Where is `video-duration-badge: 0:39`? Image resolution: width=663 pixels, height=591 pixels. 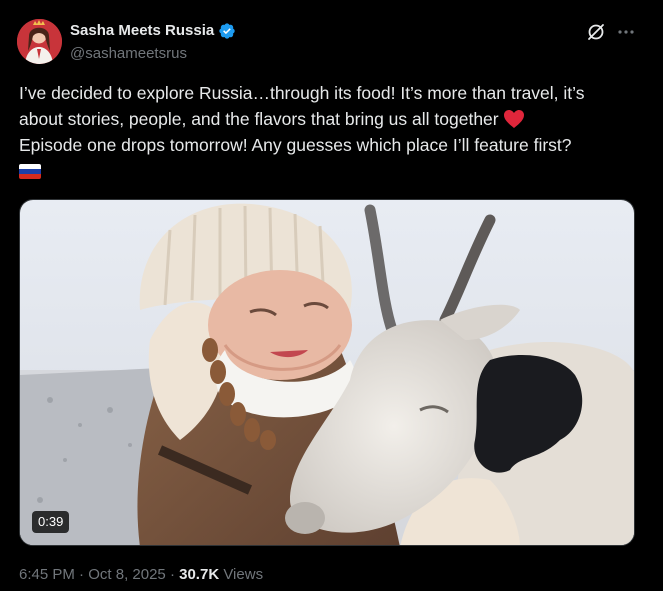 video-duration-badge: 0:39 is located at coordinates (51, 522).